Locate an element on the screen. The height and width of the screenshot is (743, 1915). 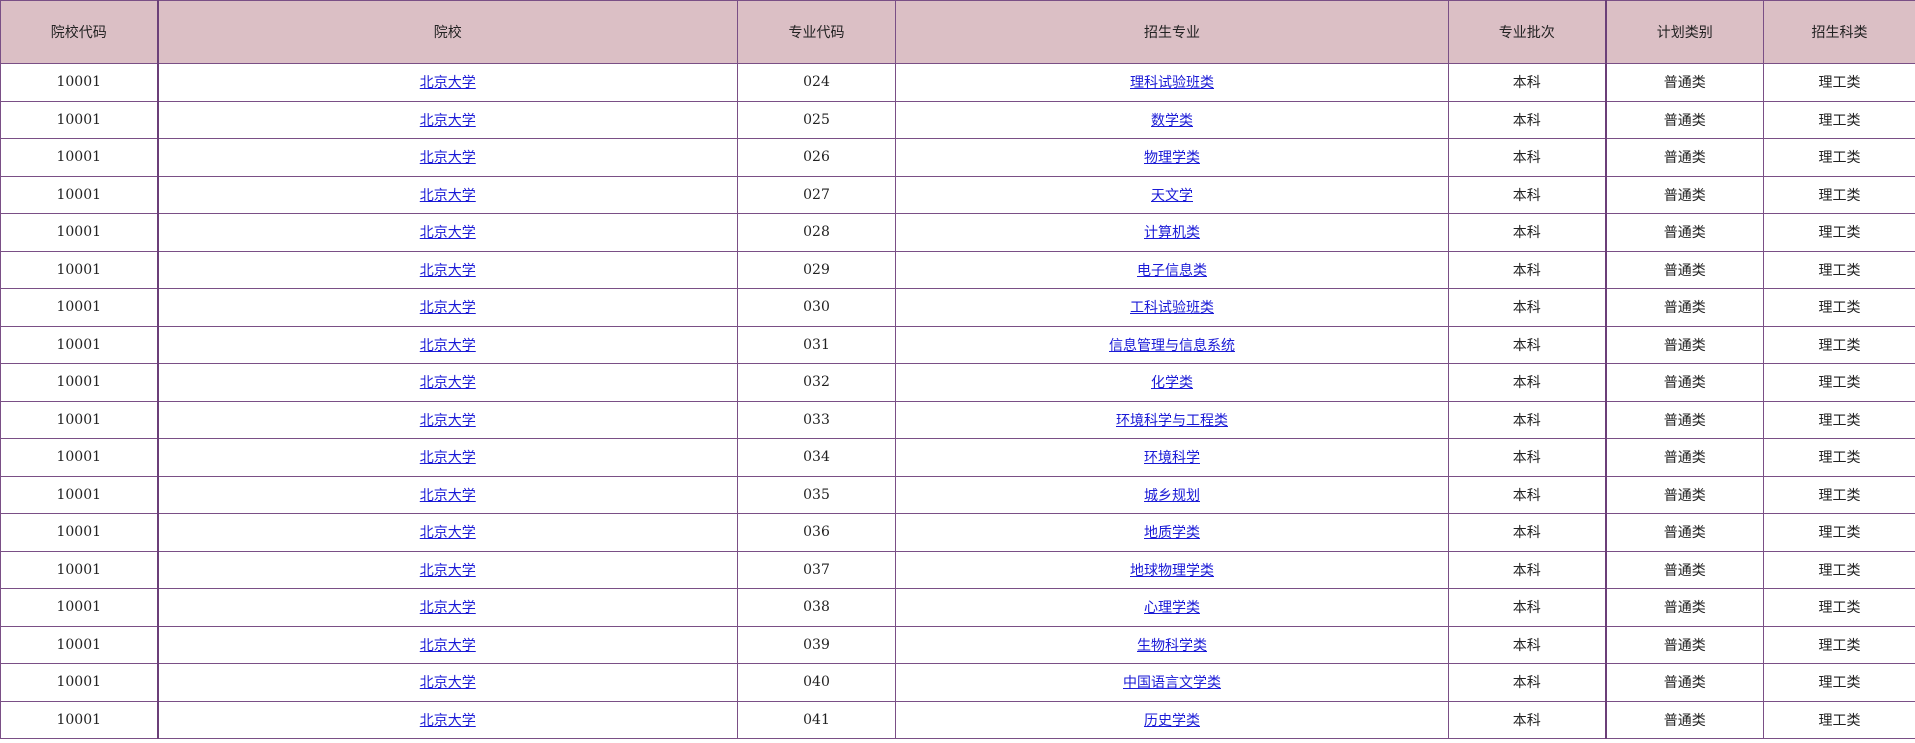
major-link: 生物科学类 is located at coordinates (1172, 646).